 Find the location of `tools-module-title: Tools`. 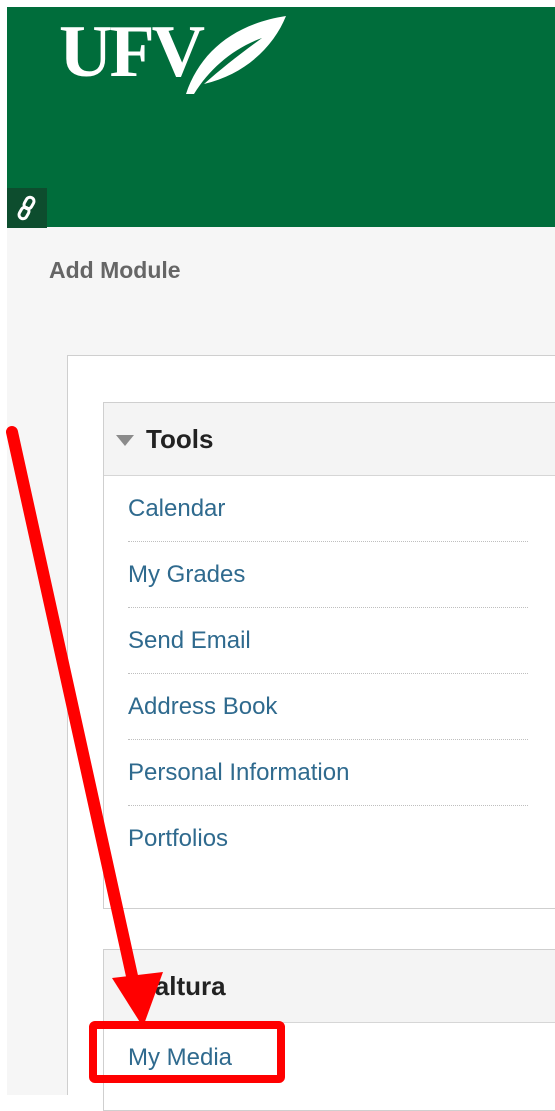

tools-module-title: Tools is located at coordinates (180, 438).